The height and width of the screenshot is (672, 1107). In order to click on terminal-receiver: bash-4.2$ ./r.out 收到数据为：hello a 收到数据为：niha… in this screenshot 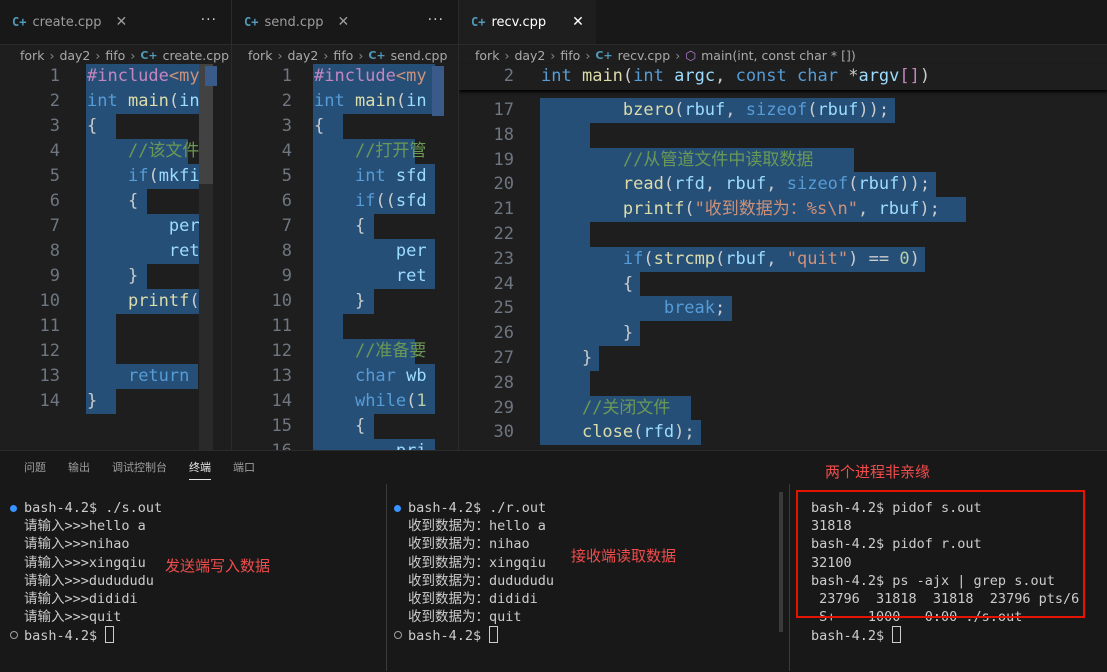, I will do `click(586, 585)`.